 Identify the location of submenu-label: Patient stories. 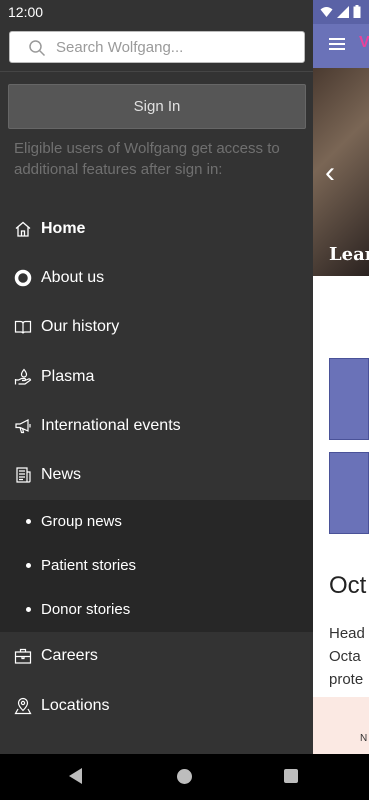
(89, 566).